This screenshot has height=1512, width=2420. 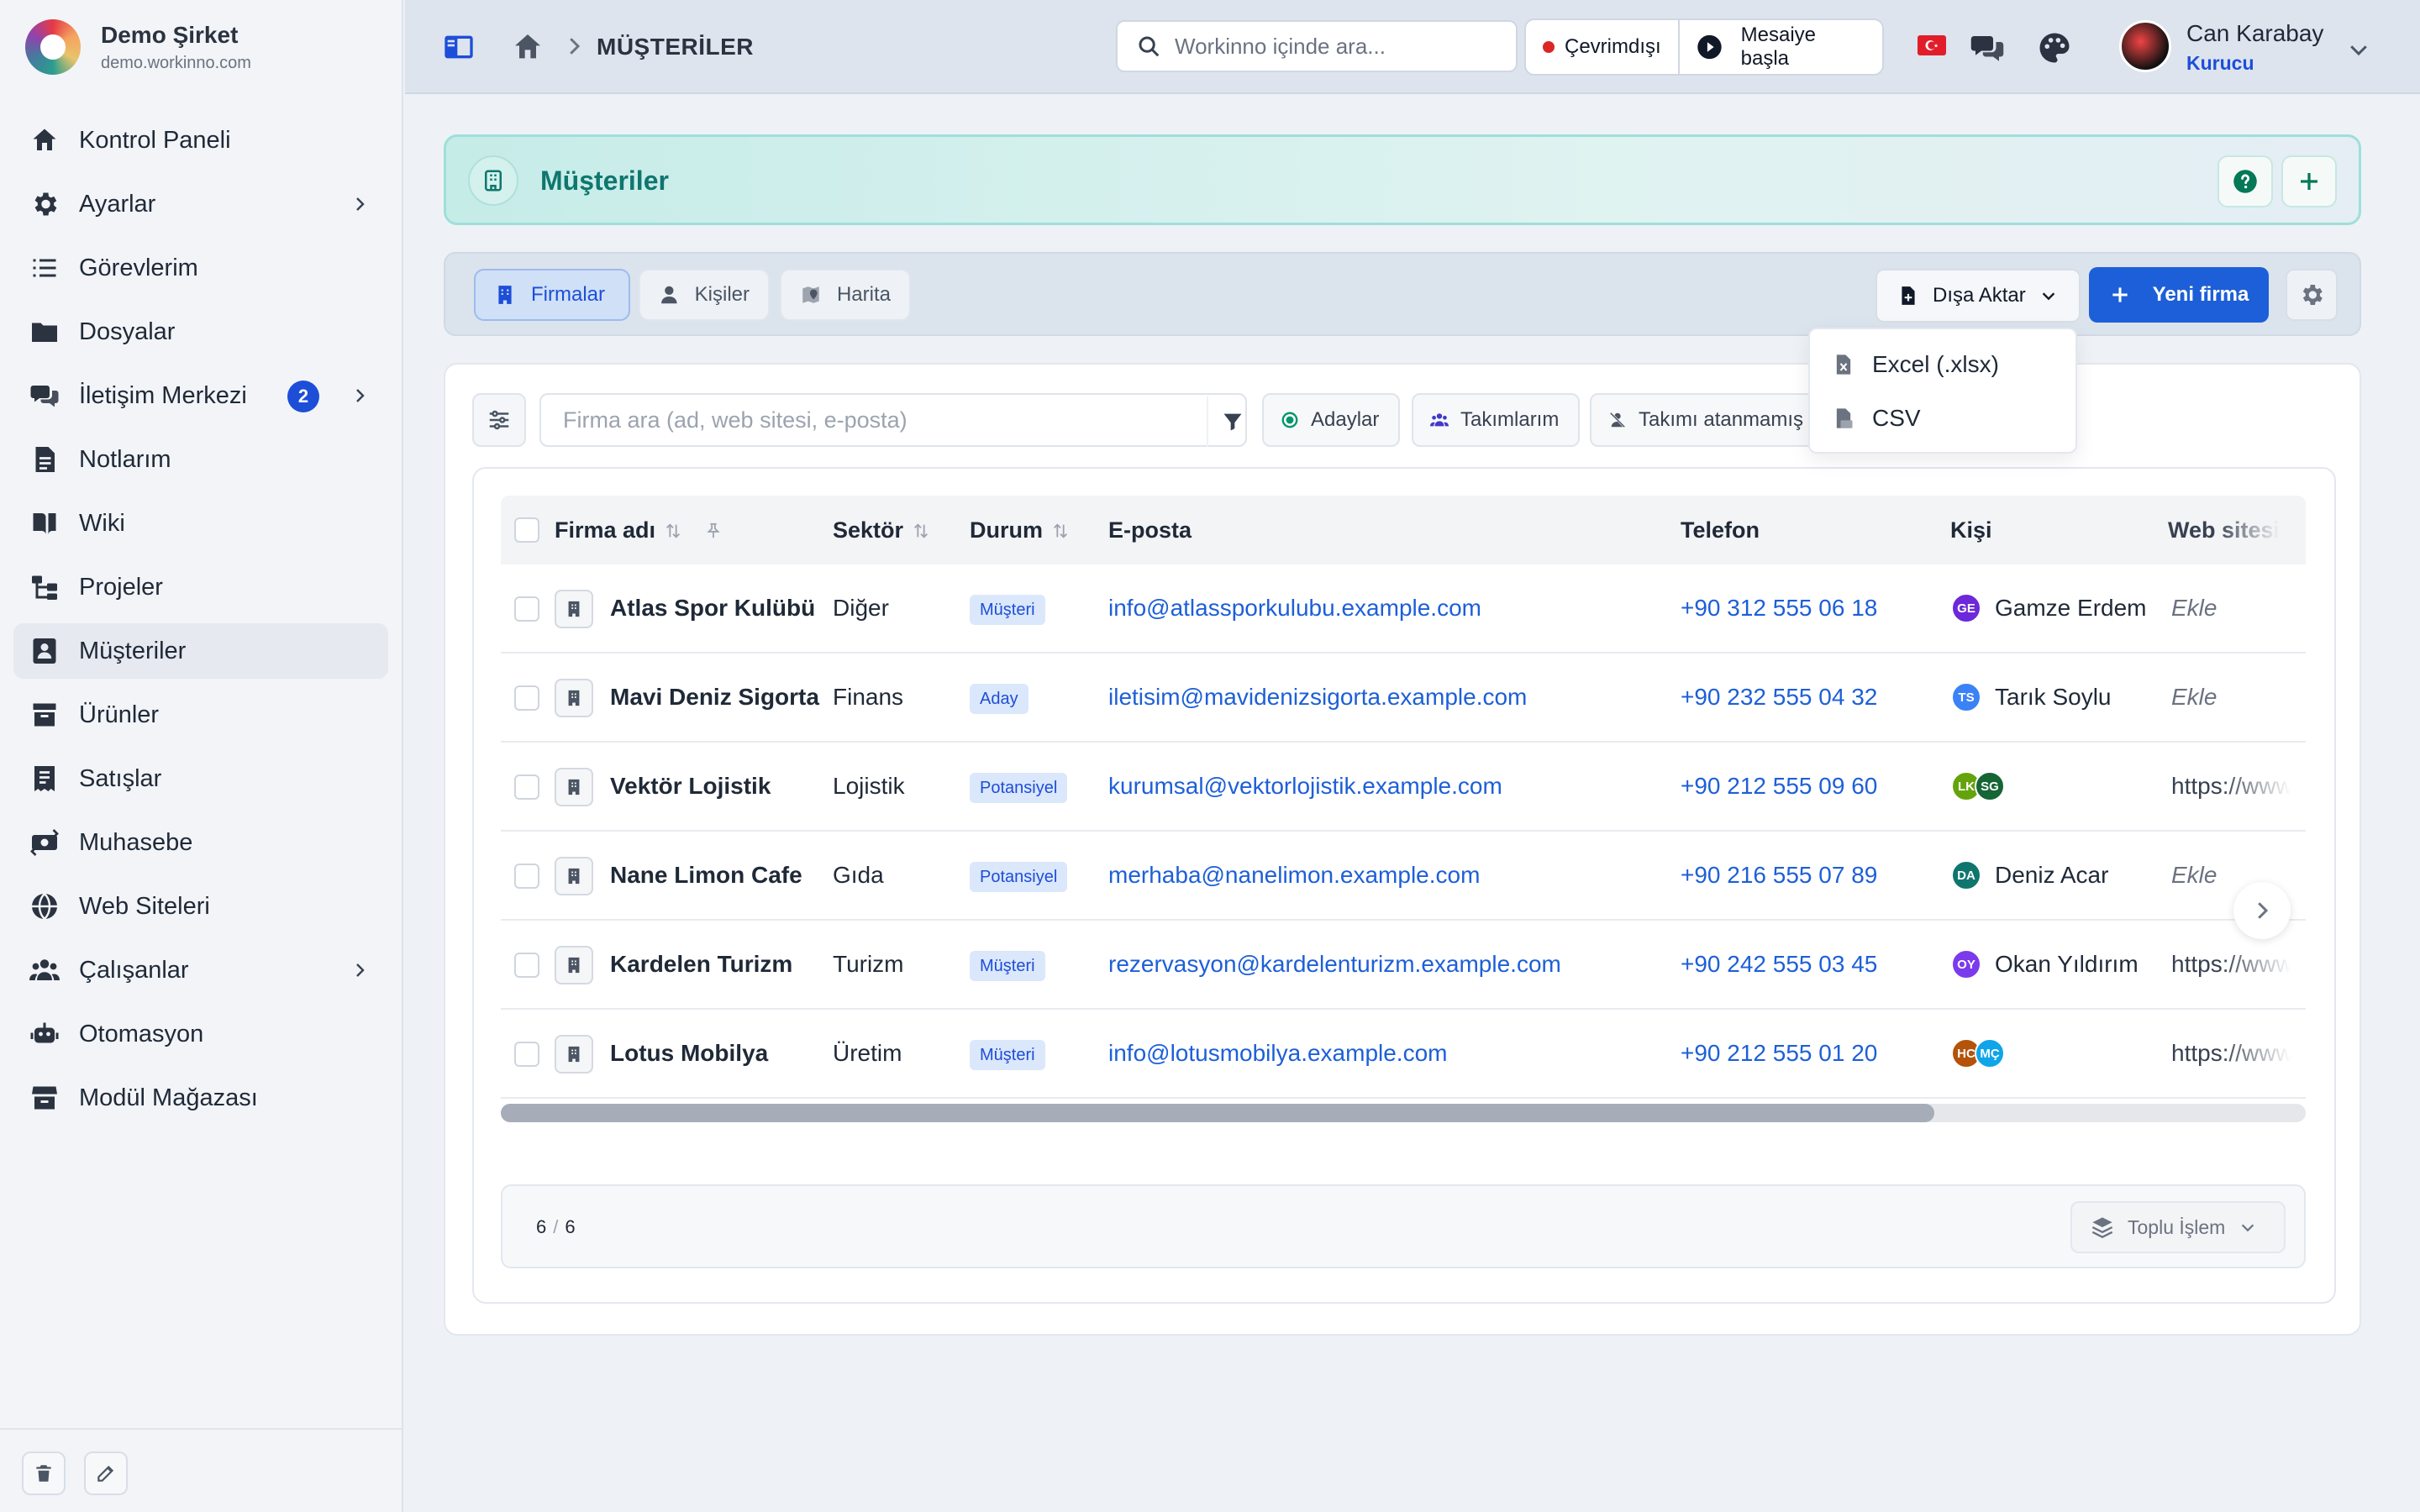 What do you see at coordinates (200, 459) in the screenshot?
I see `sidebar-item-notlarım: Notlarım` at bounding box center [200, 459].